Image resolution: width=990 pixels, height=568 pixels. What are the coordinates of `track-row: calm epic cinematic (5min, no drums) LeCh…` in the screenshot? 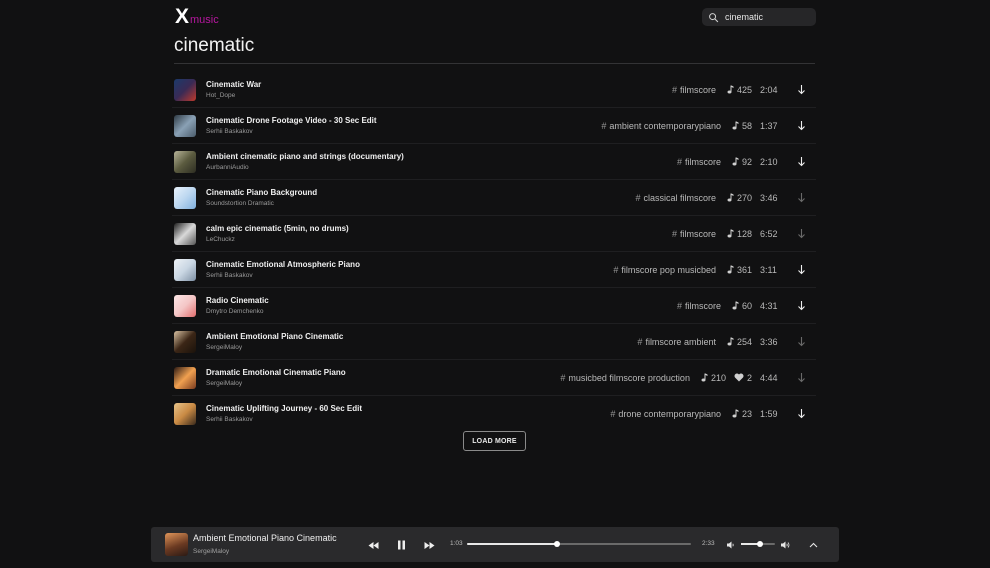 It's located at (494, 234).